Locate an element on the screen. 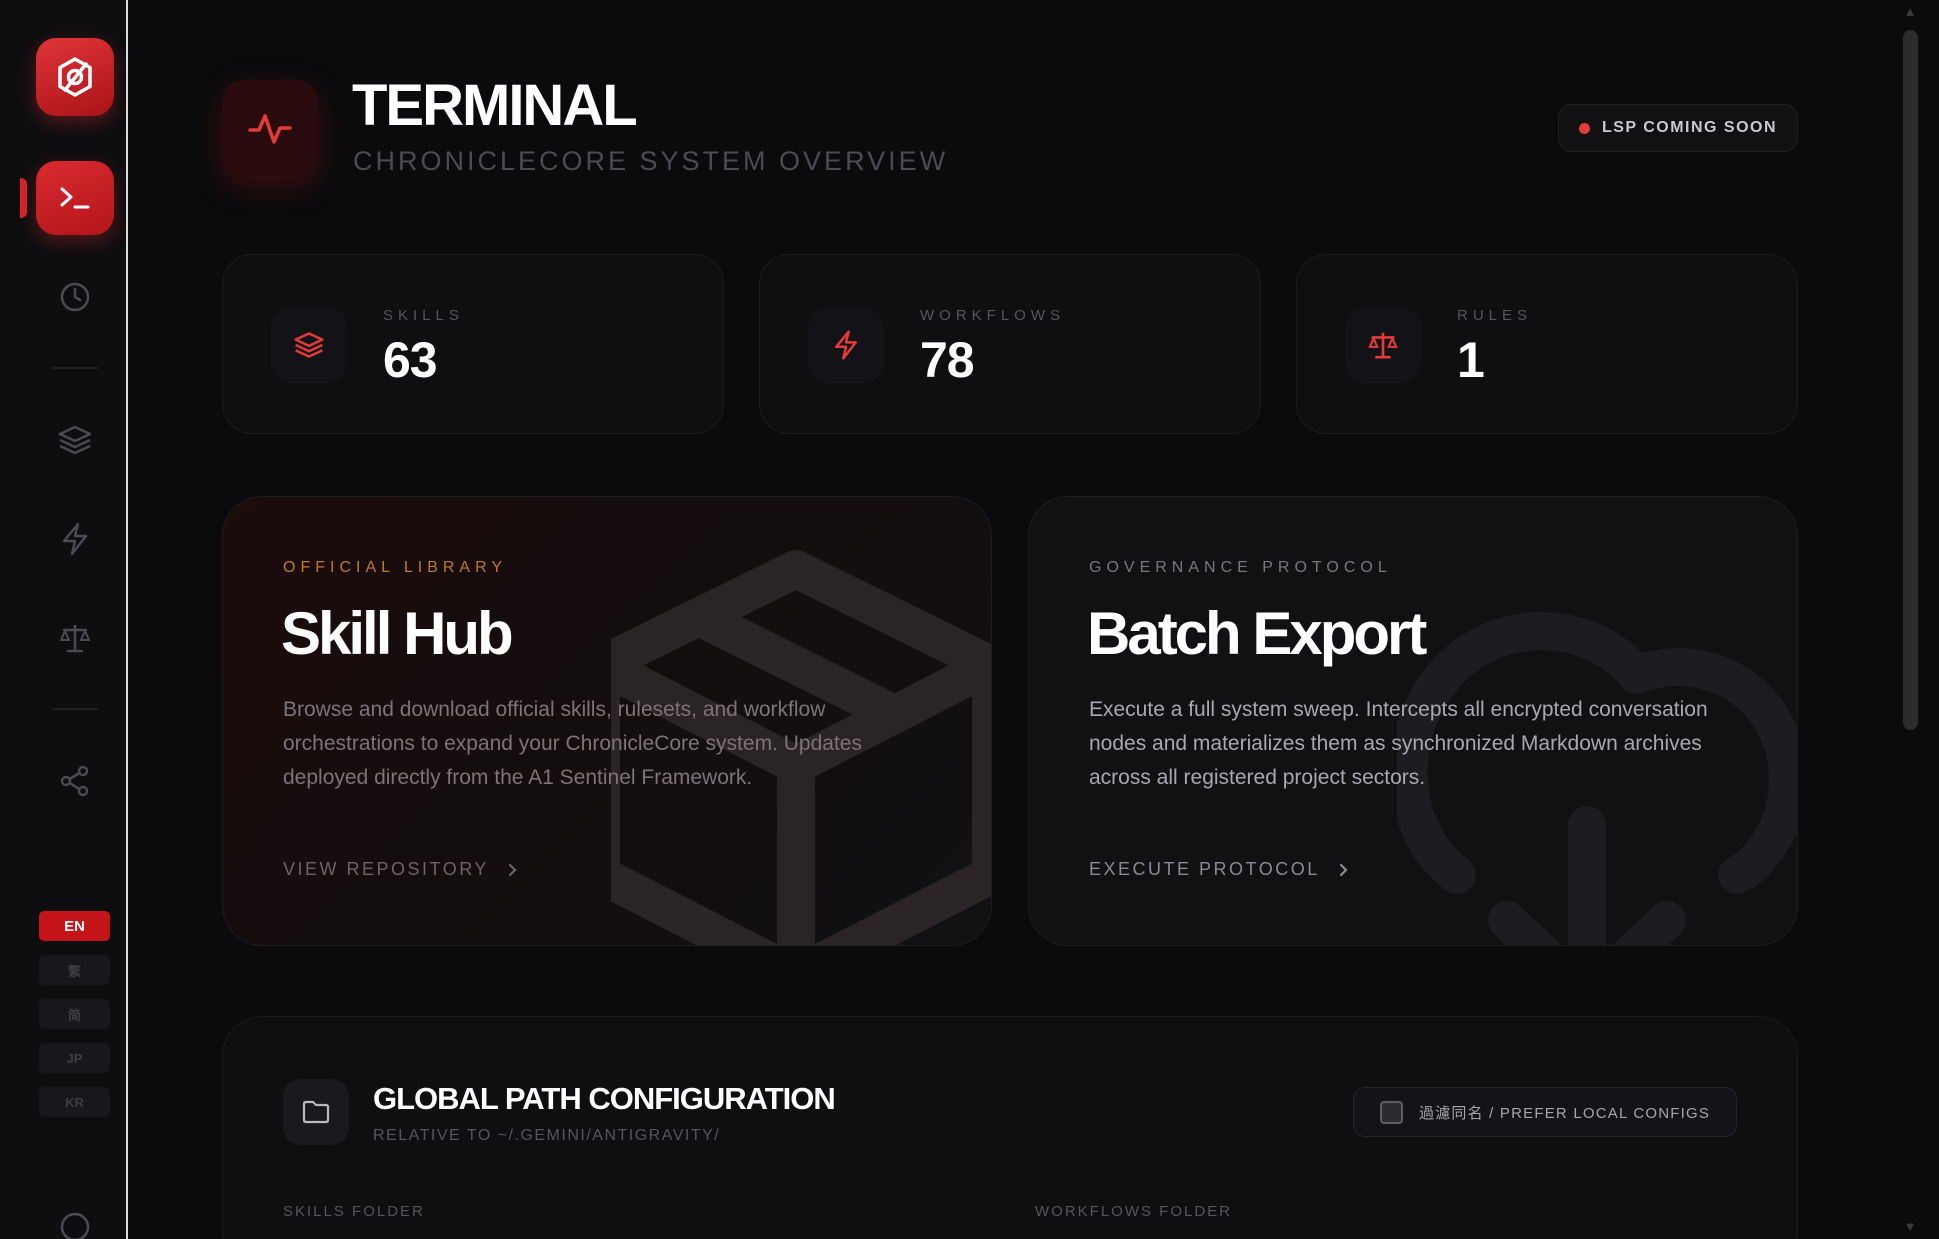 The width and height of the screenshot is (1939, 1239). sidebar: EN 繁 简 JP KR is located at coordinates (64, 619).